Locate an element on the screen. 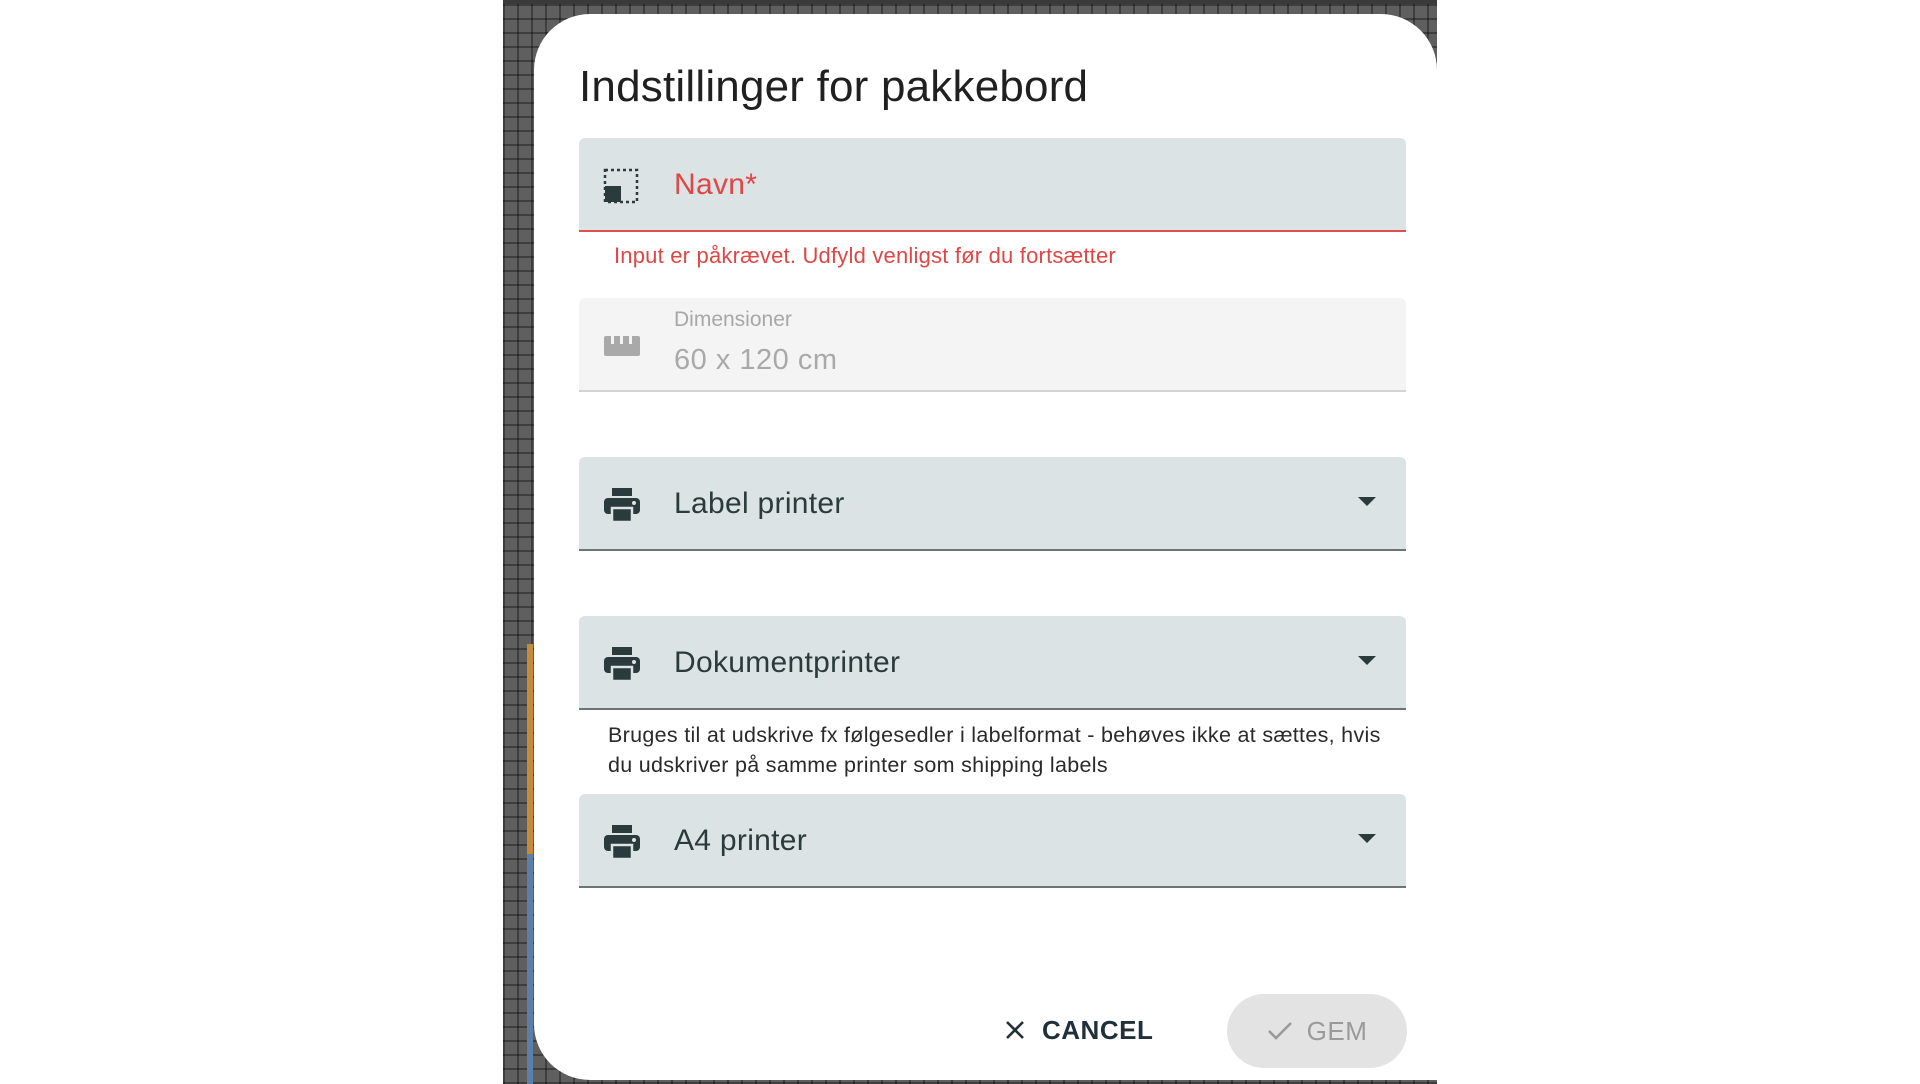 This screenshot has height=1084, width=1920. cancel-button: CANCEL is located at coordinates (1094, 1030).